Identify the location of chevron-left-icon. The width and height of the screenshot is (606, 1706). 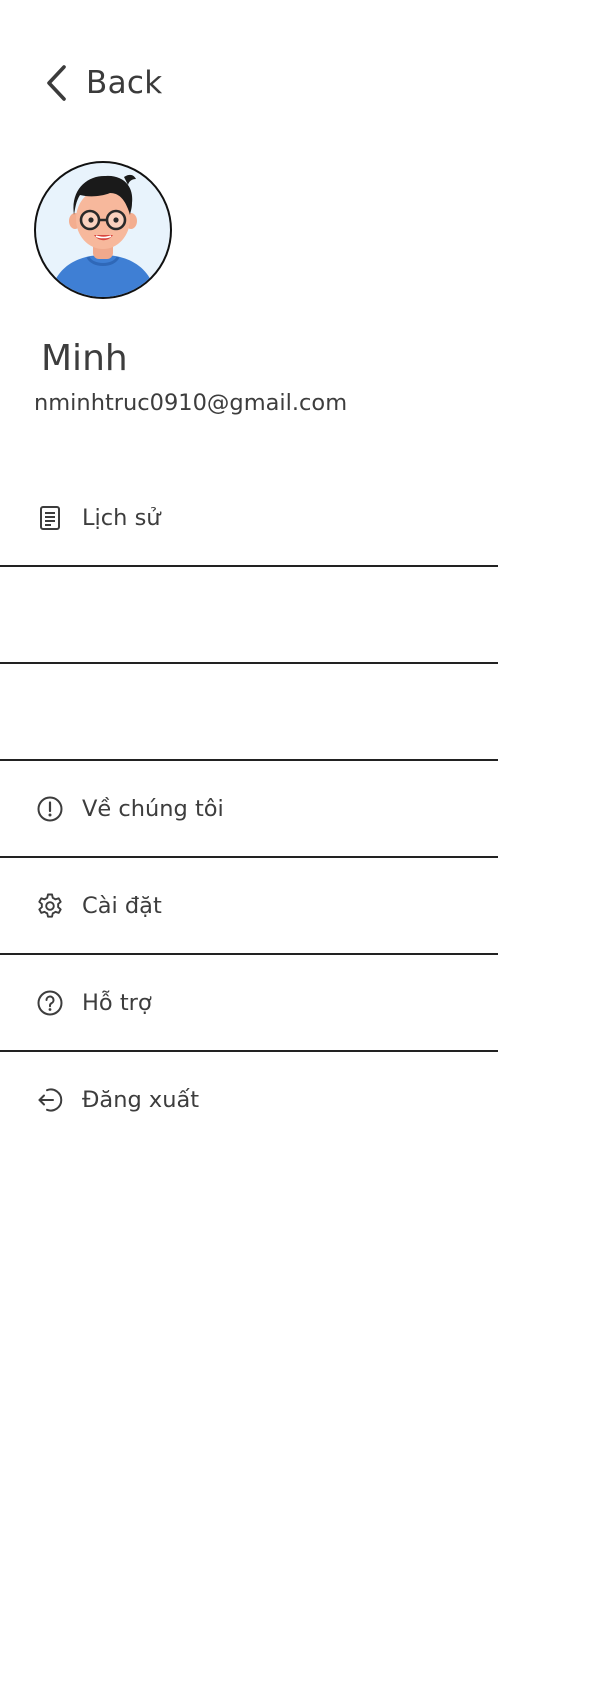
(56, 83).